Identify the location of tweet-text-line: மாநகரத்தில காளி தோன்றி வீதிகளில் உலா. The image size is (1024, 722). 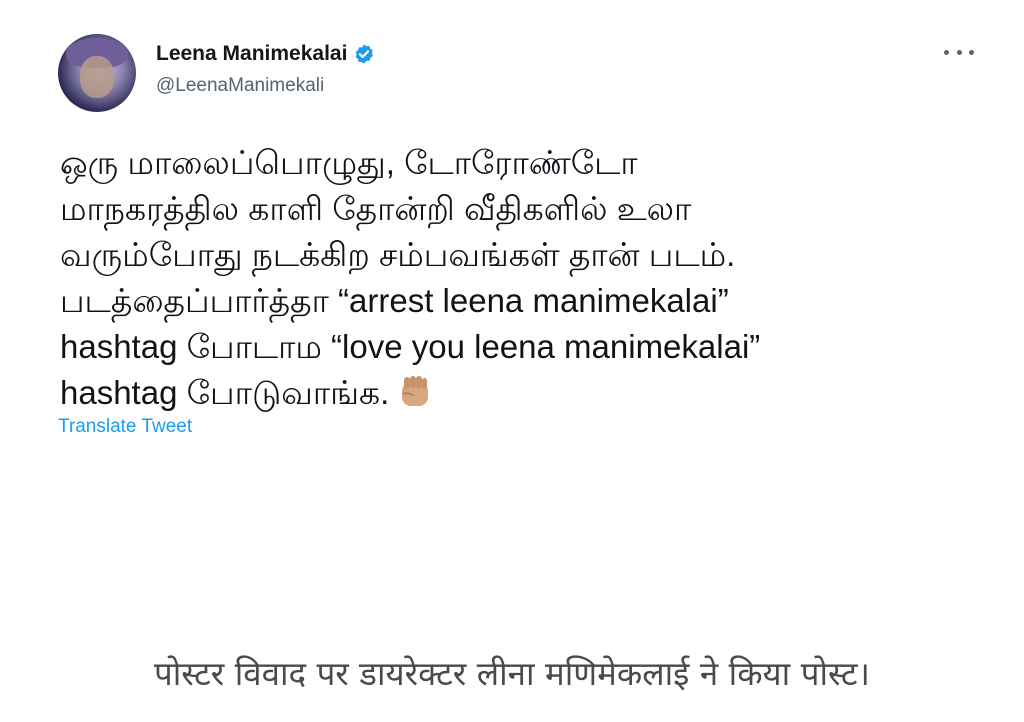
(376, 208).